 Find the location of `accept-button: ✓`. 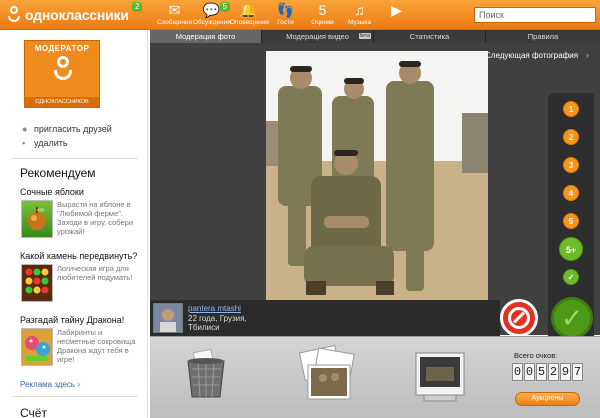

accept-button: ✓ is located at coordinates (572, 318).